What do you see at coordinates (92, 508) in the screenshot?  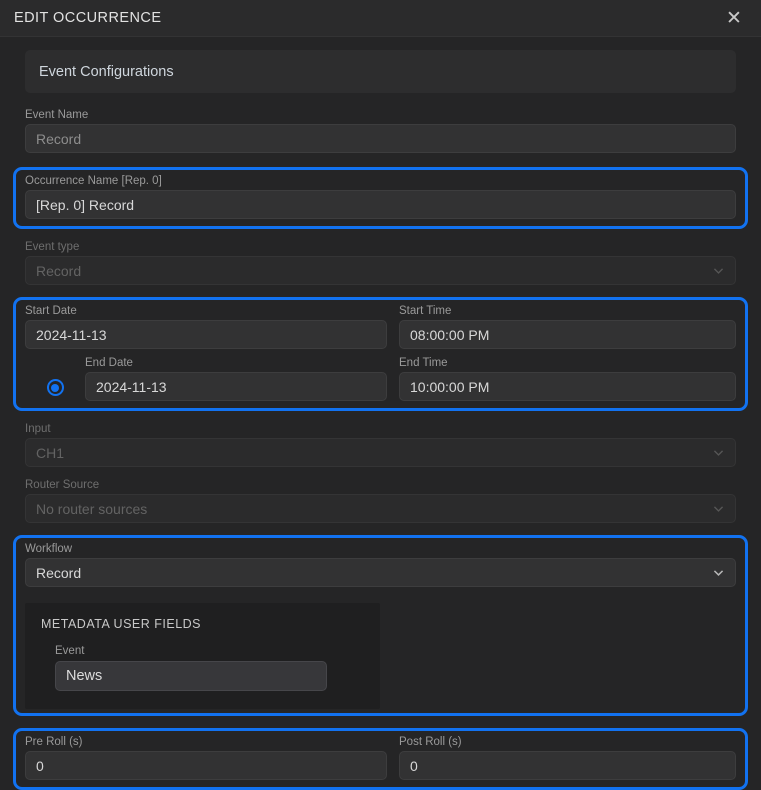 I see `router-source-value: No router sources` at bounding box center [92, 508].